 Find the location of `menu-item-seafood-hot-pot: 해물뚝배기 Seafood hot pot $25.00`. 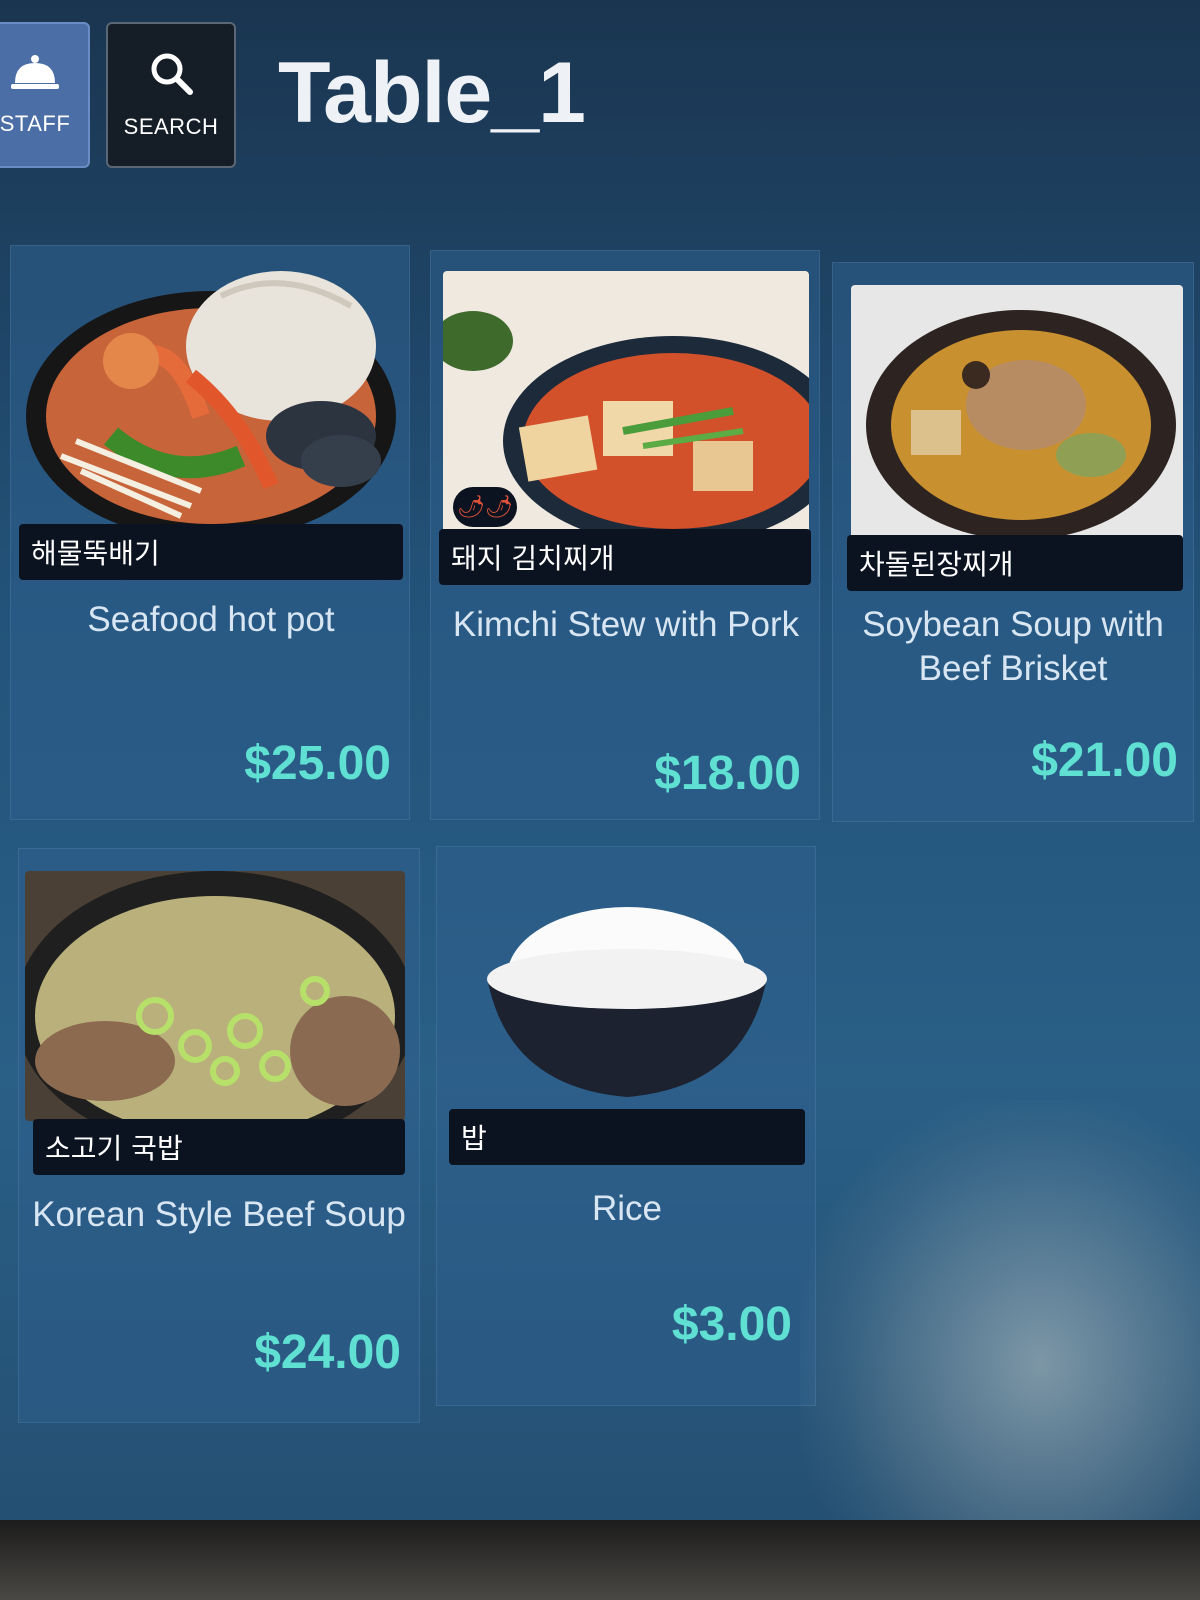

menu-item-seafood-hot-pot: 해물뚝배기 Seafood hot pot $25.00 is located at coordinates (210, 532).